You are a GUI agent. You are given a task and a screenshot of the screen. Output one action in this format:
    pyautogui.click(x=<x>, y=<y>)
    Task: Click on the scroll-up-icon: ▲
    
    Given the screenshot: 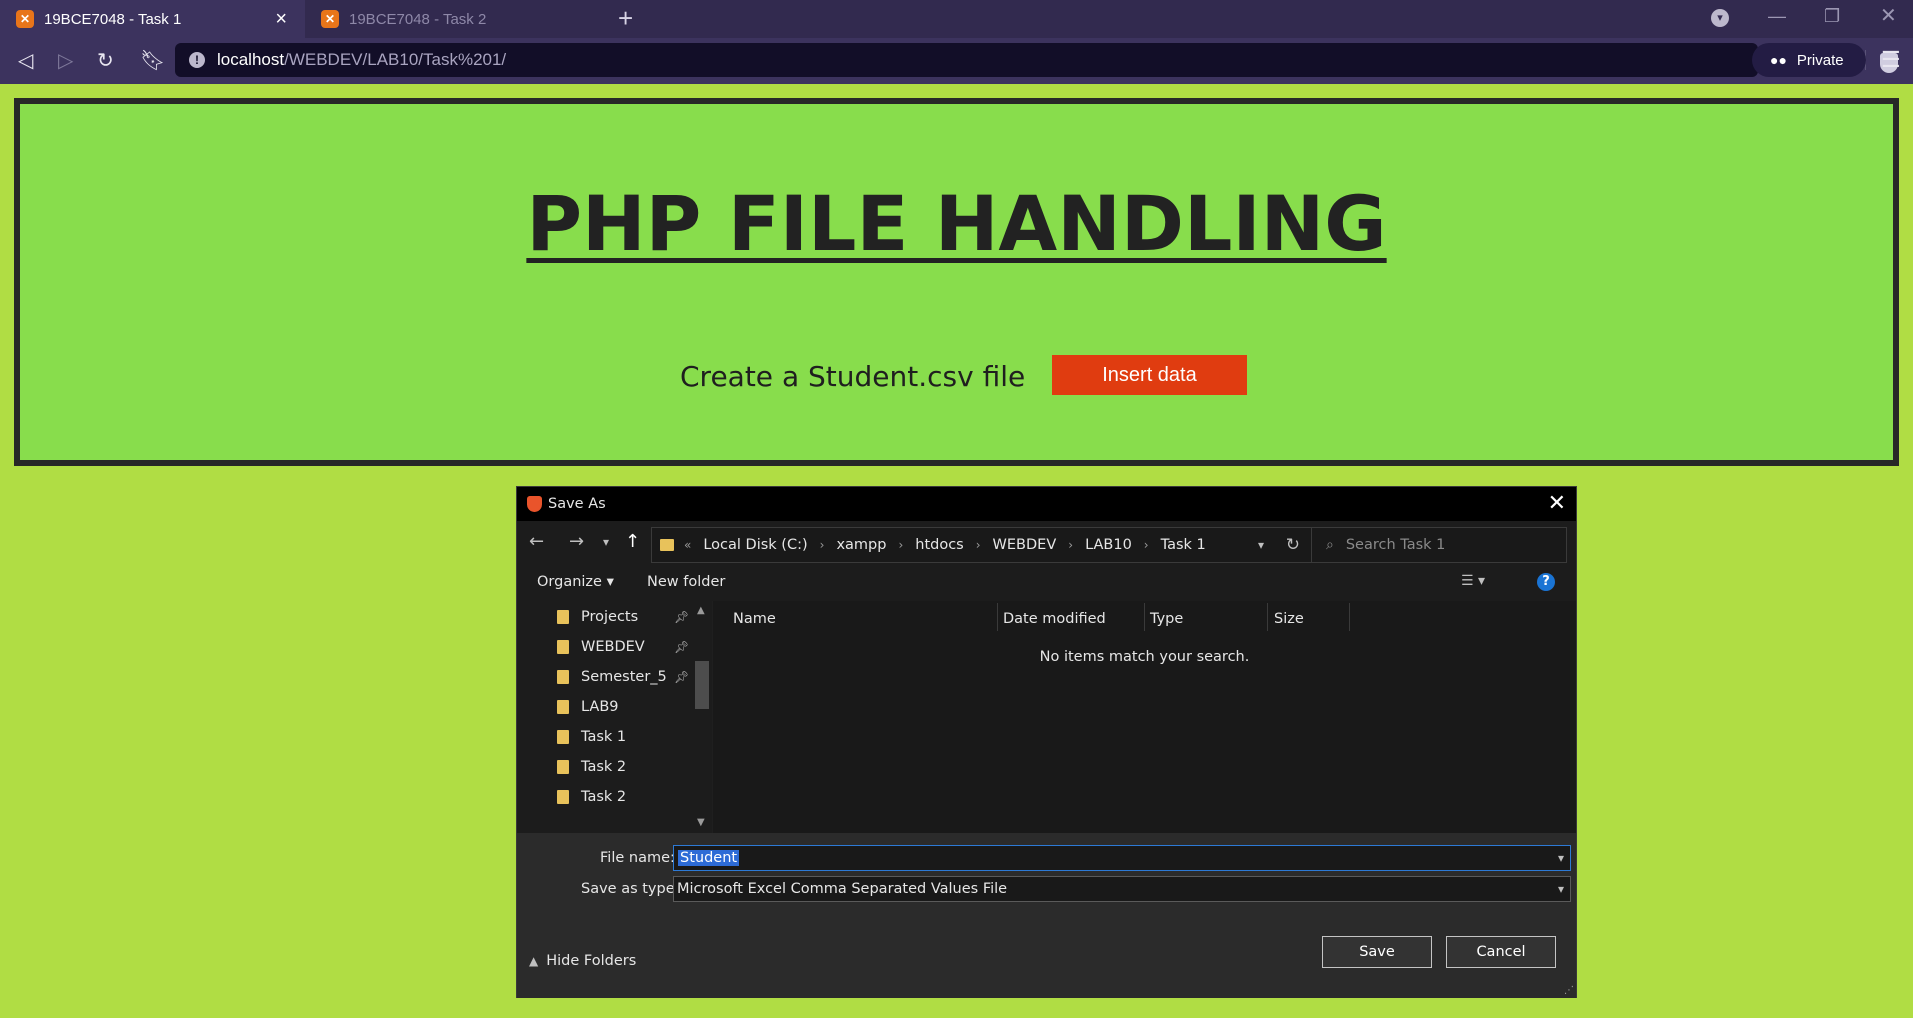 What is the action you would take?
    pyautogui.click(x=701, y=610)
    